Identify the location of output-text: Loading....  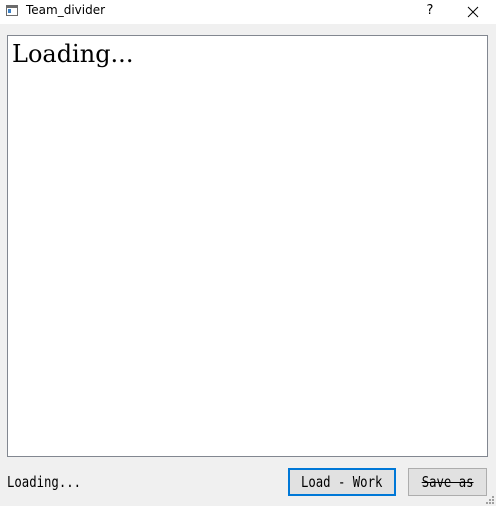
(73, 54).